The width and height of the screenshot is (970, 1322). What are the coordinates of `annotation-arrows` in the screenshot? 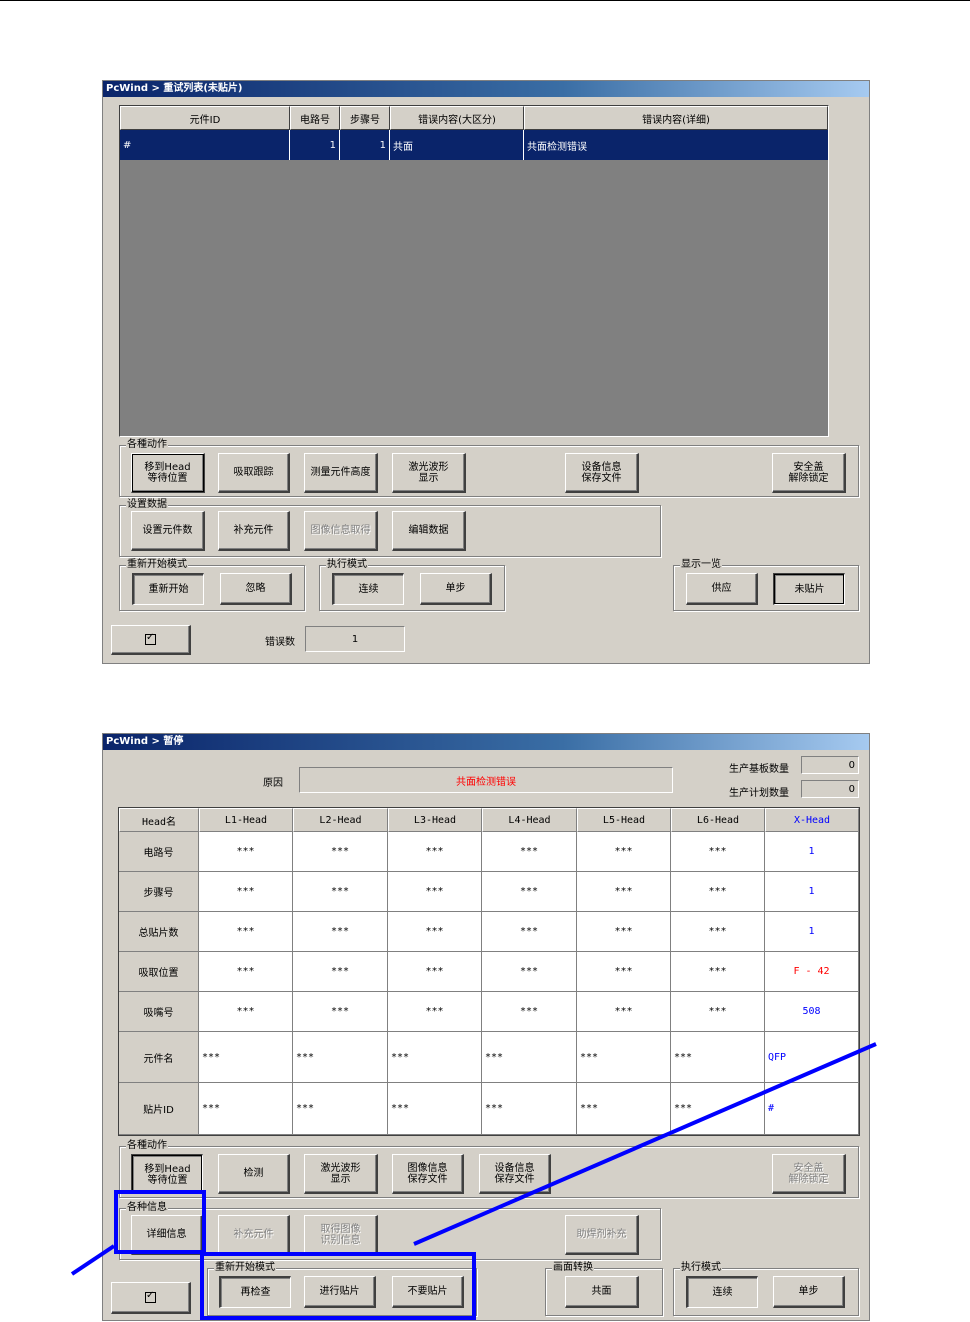 It's located at (473, 1159).